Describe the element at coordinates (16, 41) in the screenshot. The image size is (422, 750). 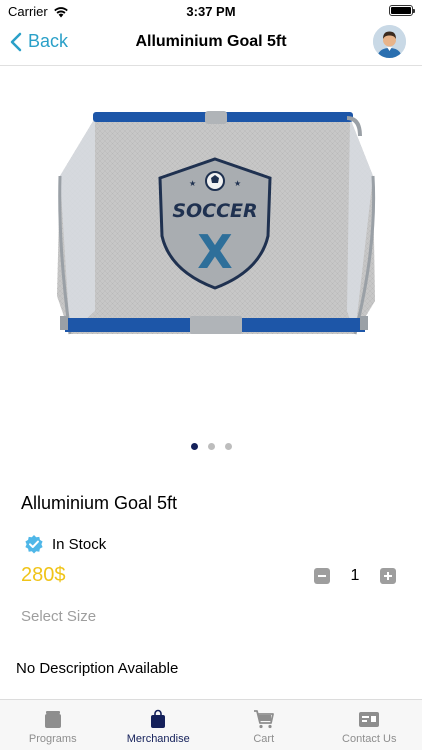
I see `chevron-left-icon` at that location.